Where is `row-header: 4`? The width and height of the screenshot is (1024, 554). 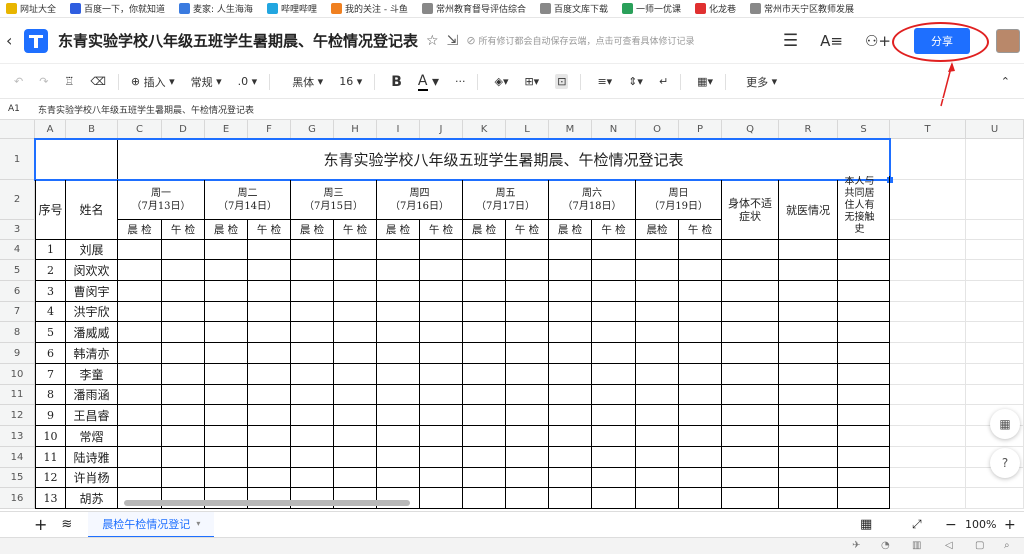 row-header: 4 is located at coordinates (17, 250).